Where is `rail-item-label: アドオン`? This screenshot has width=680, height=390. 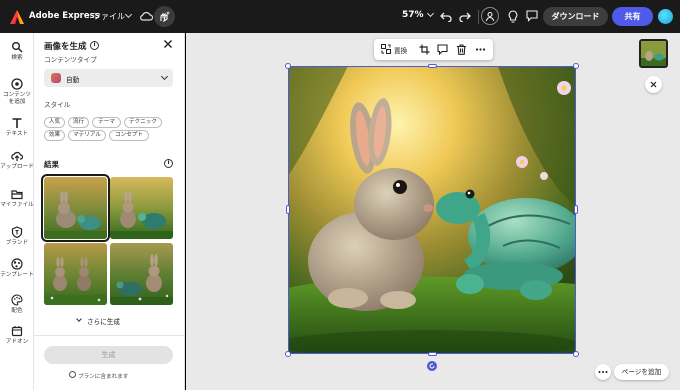 rail-item-label: アドオン is located at coordinates (17, 342).